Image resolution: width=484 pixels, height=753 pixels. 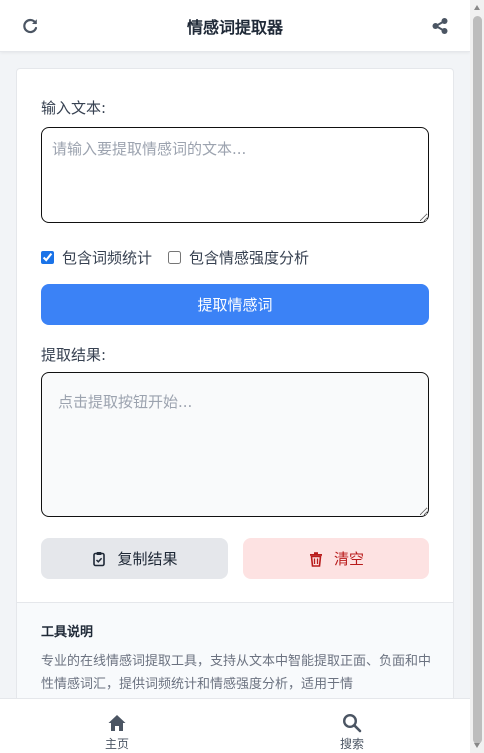 I want to click on top-bar: 情感词提取器, so click(x=235, y=26).